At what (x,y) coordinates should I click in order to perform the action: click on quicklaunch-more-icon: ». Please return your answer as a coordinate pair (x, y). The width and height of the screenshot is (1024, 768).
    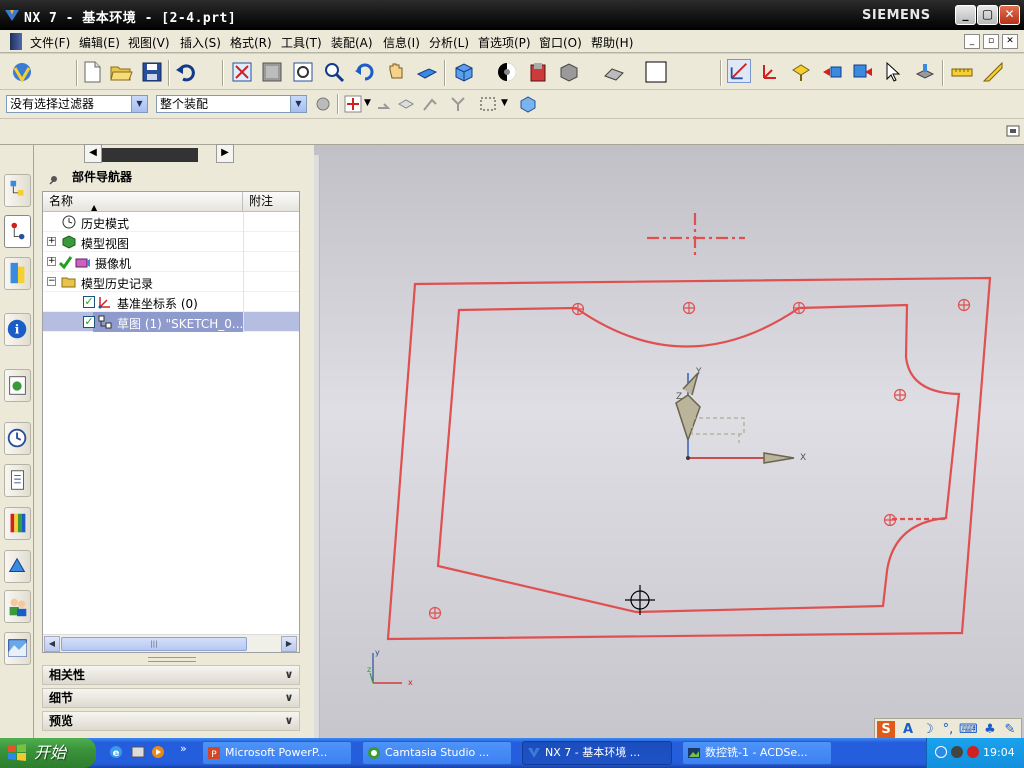
    Looking at the image, I should click on (188, 750).